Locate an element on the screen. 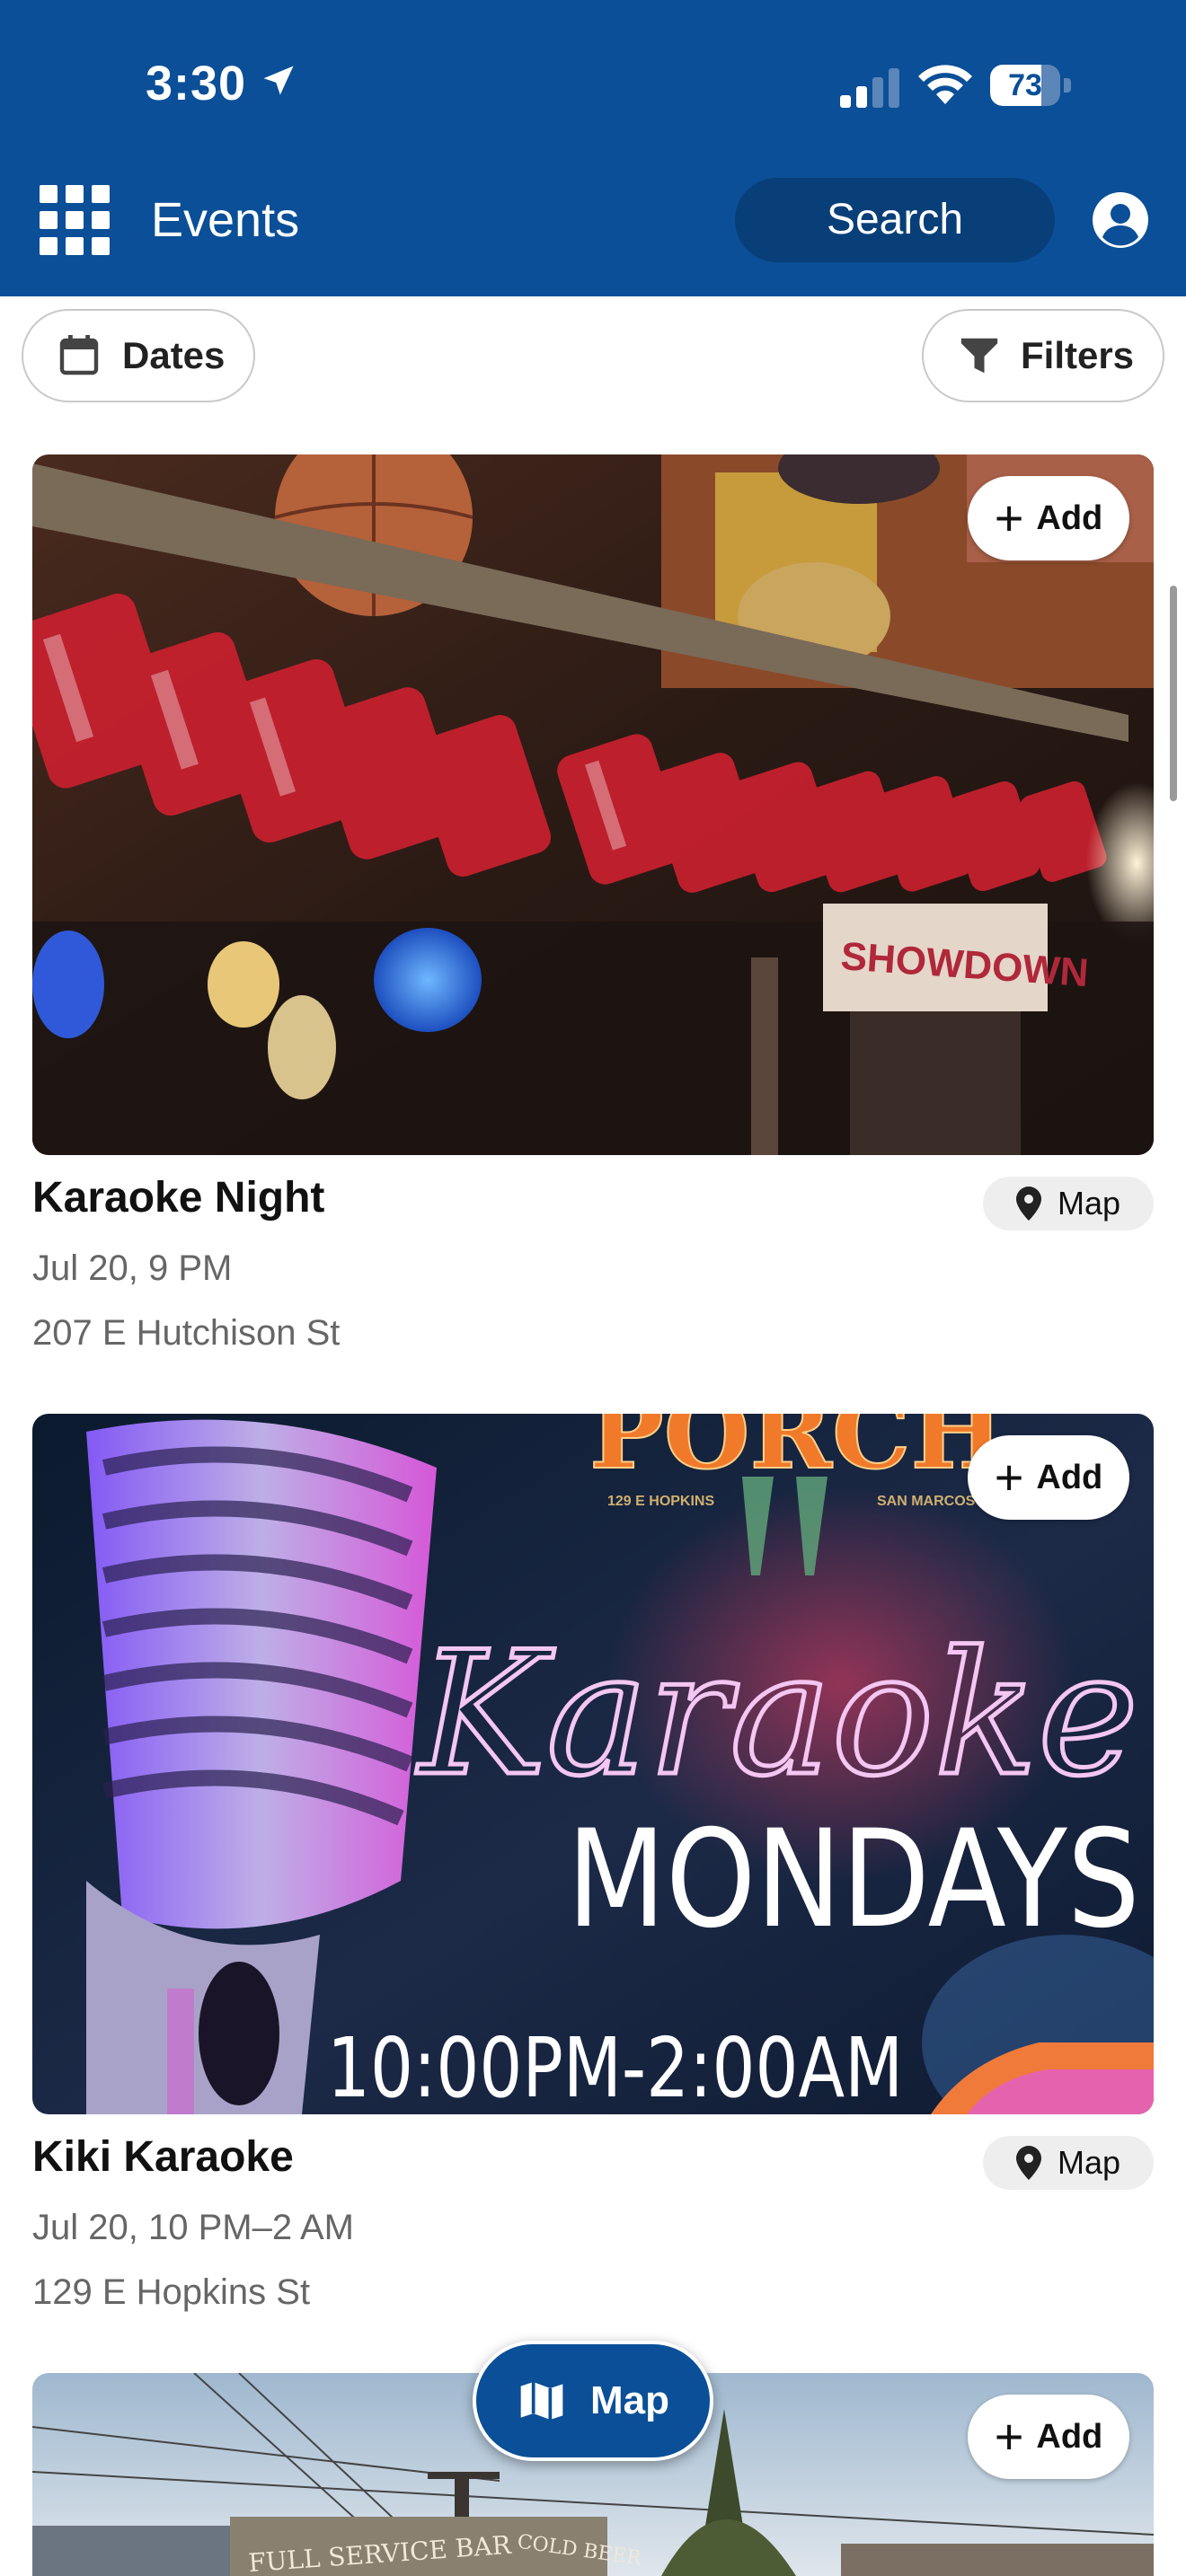 This screenshot has height=2576, width=1186. folded-map-icon is located at coordinates (541, 2401).